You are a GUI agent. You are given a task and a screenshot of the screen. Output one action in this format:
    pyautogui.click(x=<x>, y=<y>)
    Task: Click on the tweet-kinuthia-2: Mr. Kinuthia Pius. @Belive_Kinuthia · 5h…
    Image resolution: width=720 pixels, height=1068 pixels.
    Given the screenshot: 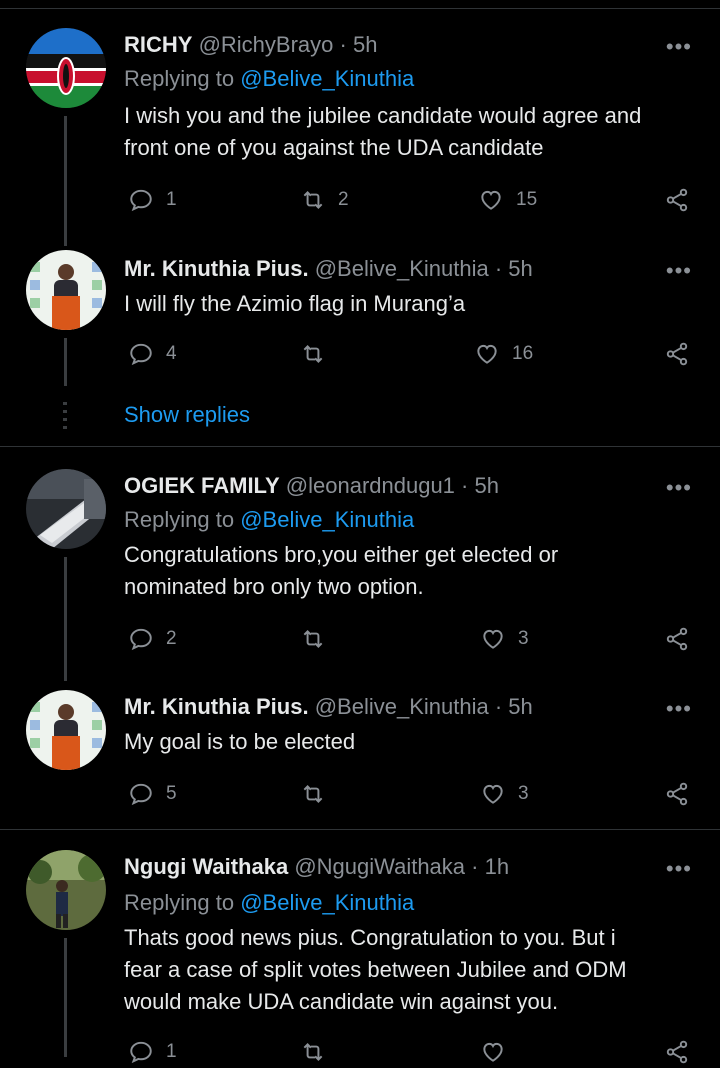 What is the action you would take?
    pyautogui.click(x=360, y=758)
    